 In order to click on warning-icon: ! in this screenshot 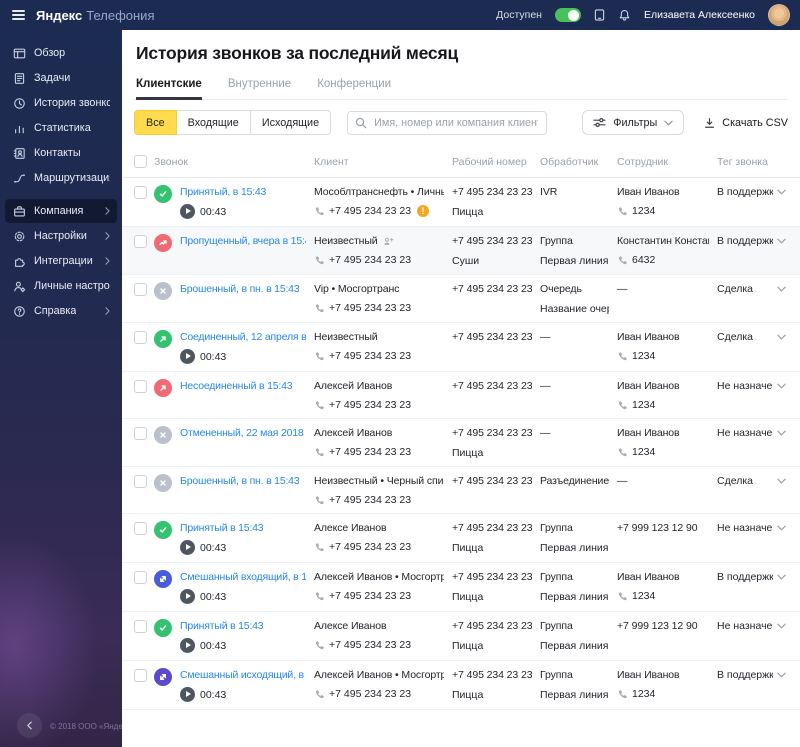, I will do `click(423, 211)`.